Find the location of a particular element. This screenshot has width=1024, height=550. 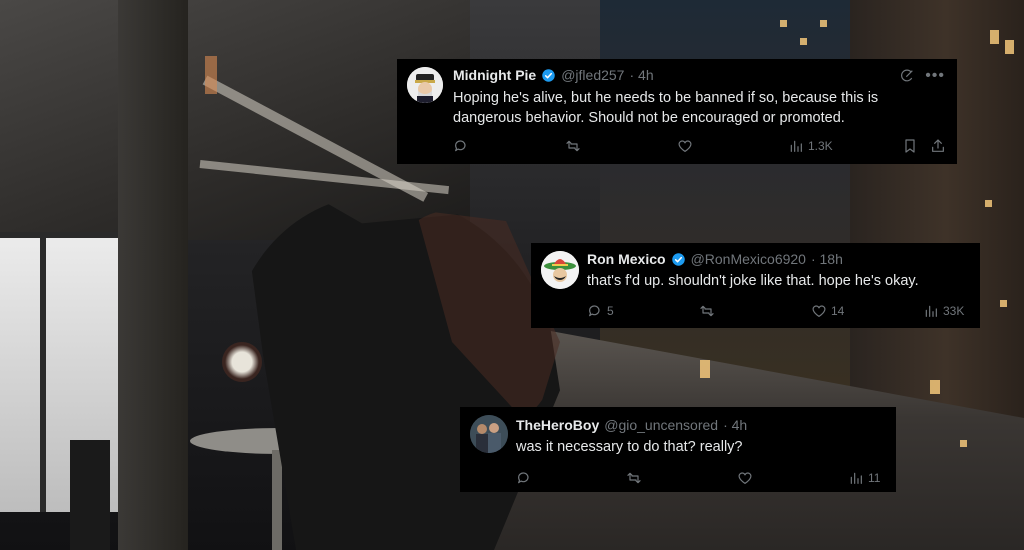

views-button: 33K is located at coordinates (943, 311).